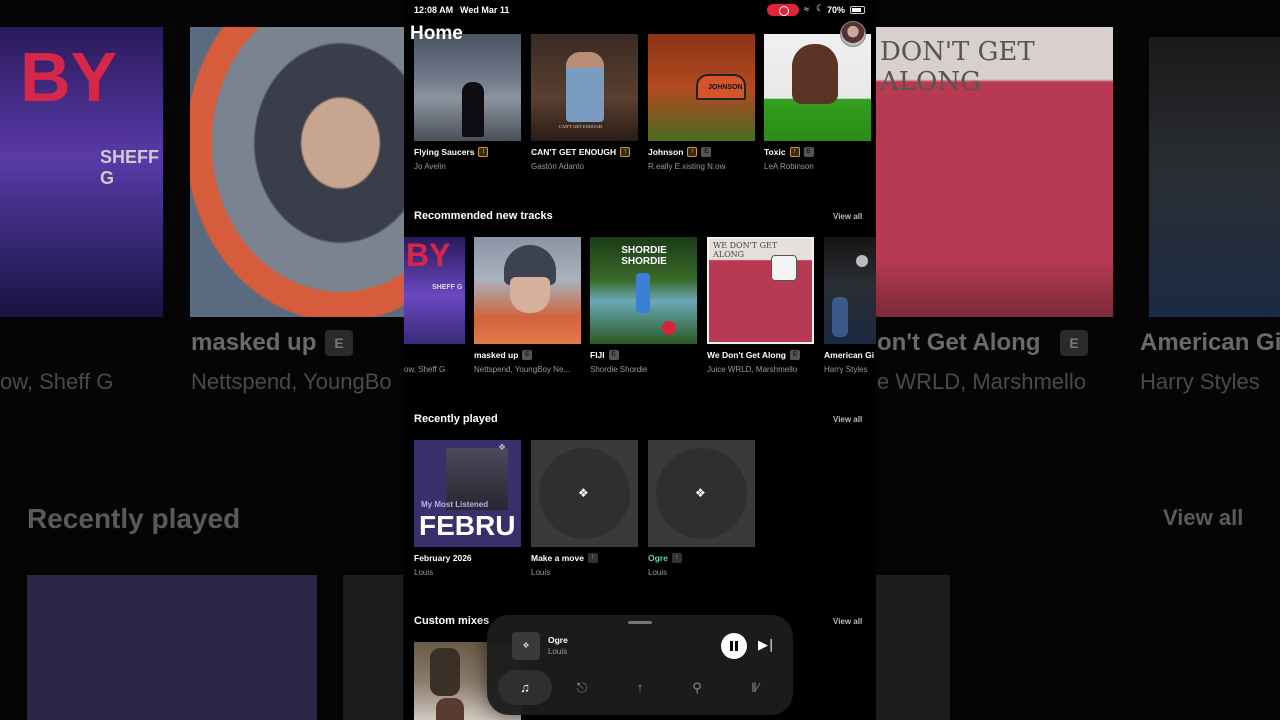  I want to click on view-all-recommended: View all, so click(847, 216).